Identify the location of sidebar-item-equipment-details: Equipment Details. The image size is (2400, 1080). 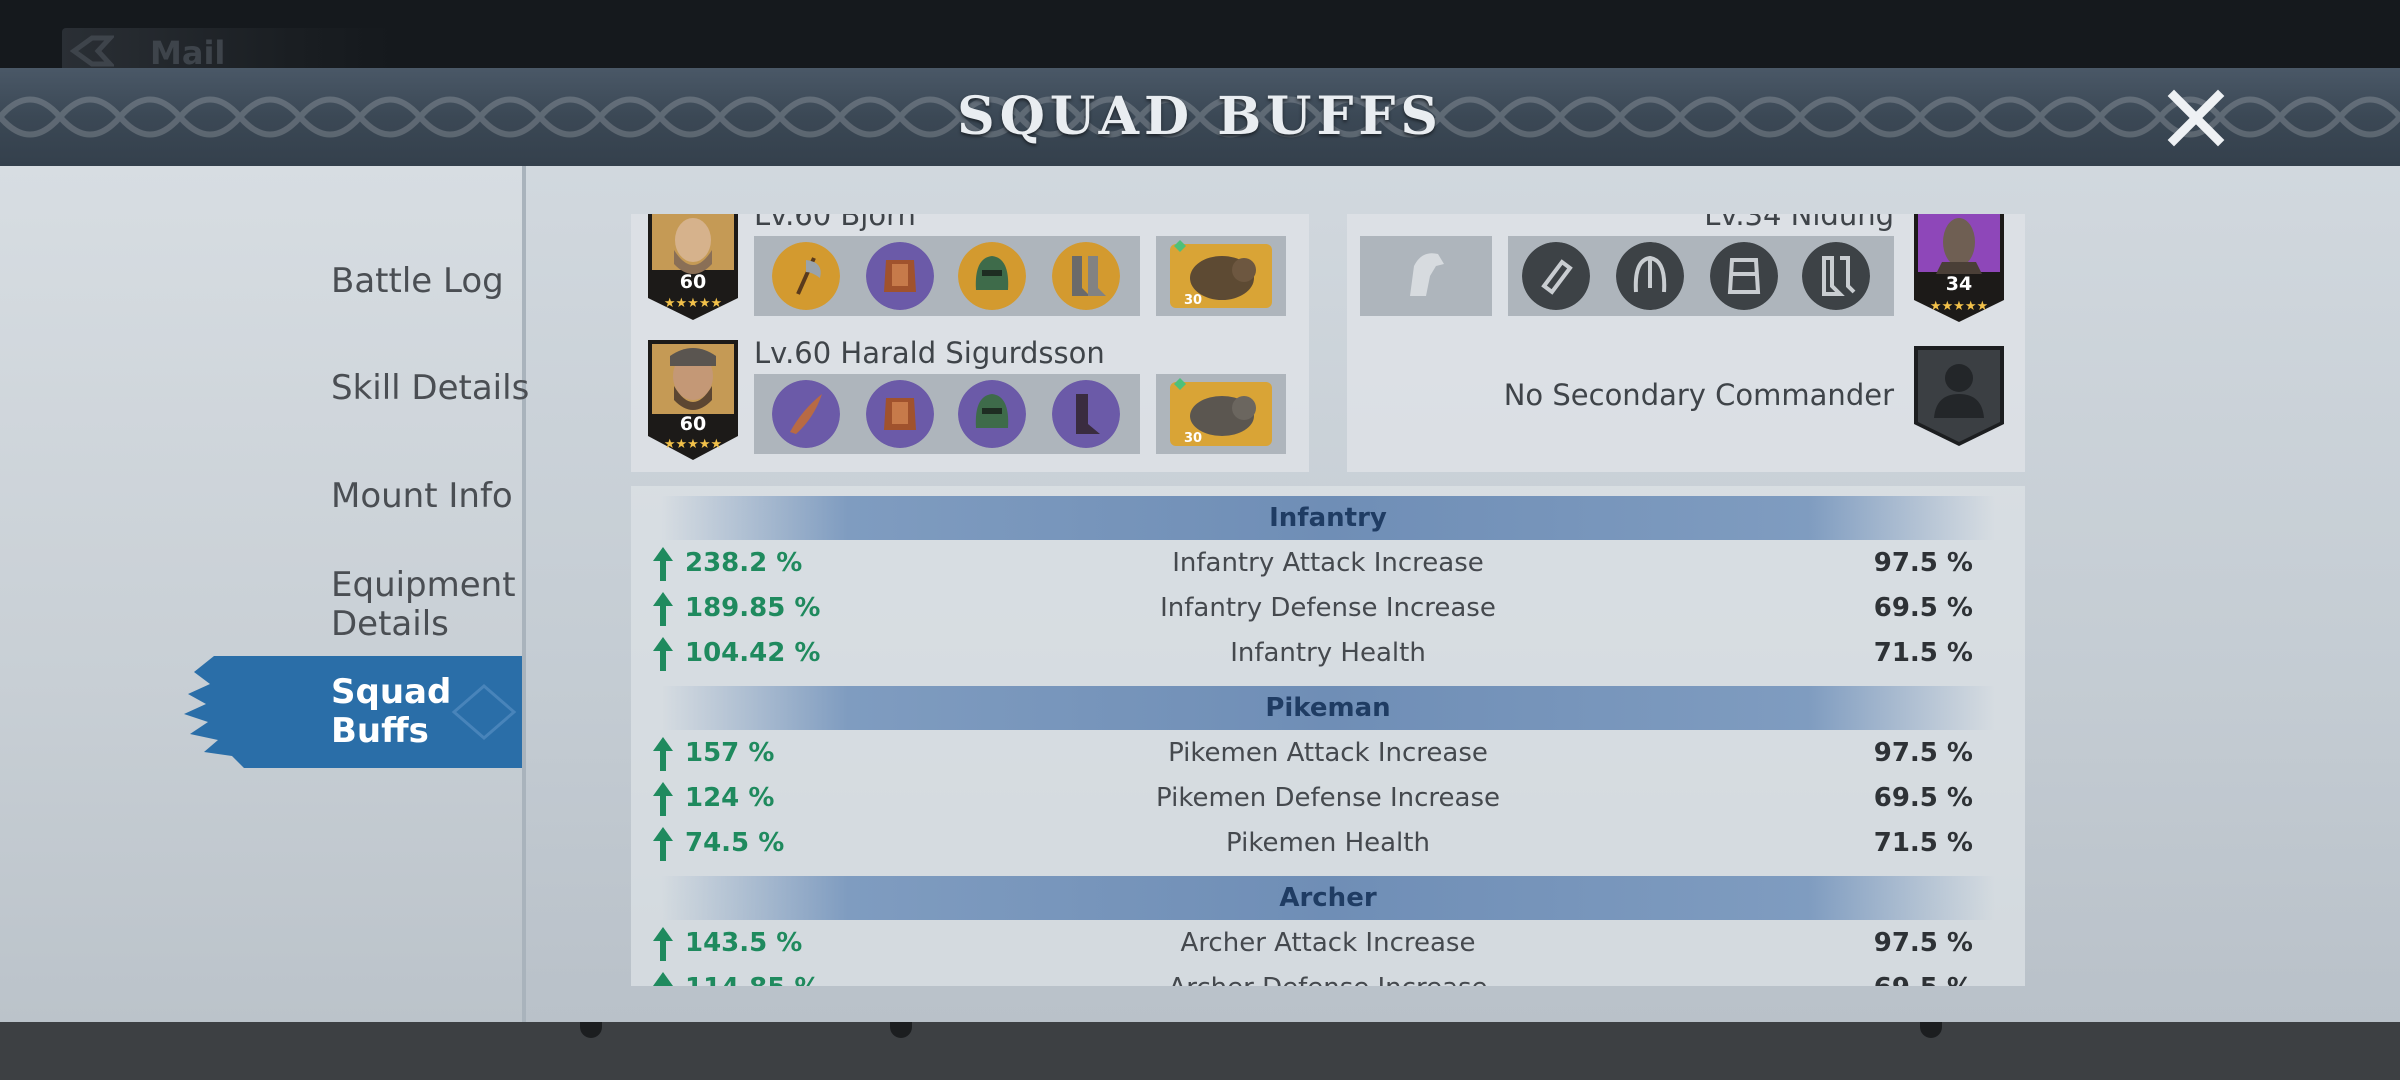
(423, 605).